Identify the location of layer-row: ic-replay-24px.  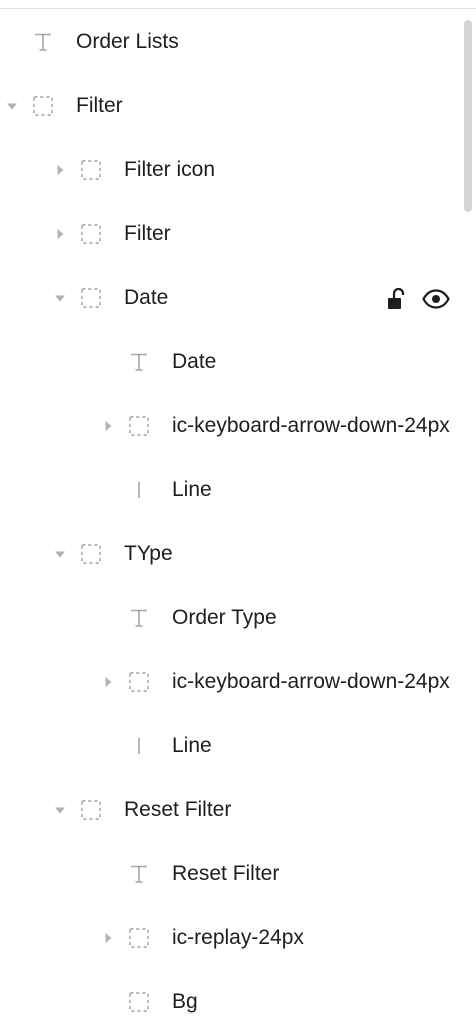
(238, 938).